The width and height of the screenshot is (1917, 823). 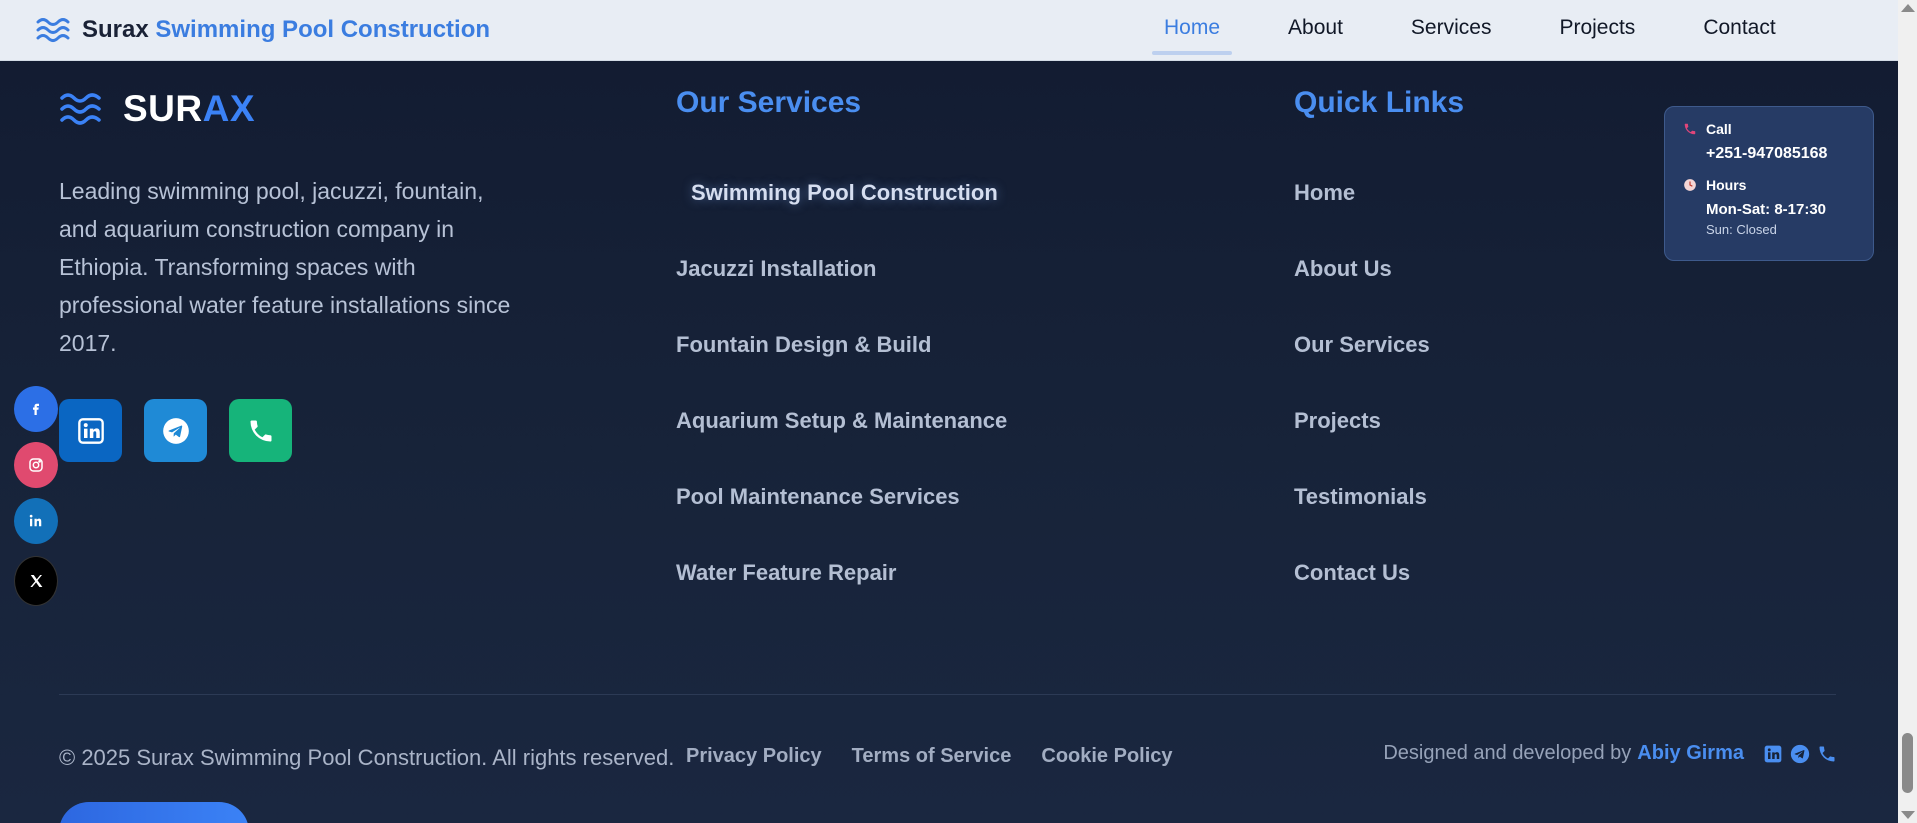 I want to click on author-link: Abiy Girma, so click(x=1690, y=753).